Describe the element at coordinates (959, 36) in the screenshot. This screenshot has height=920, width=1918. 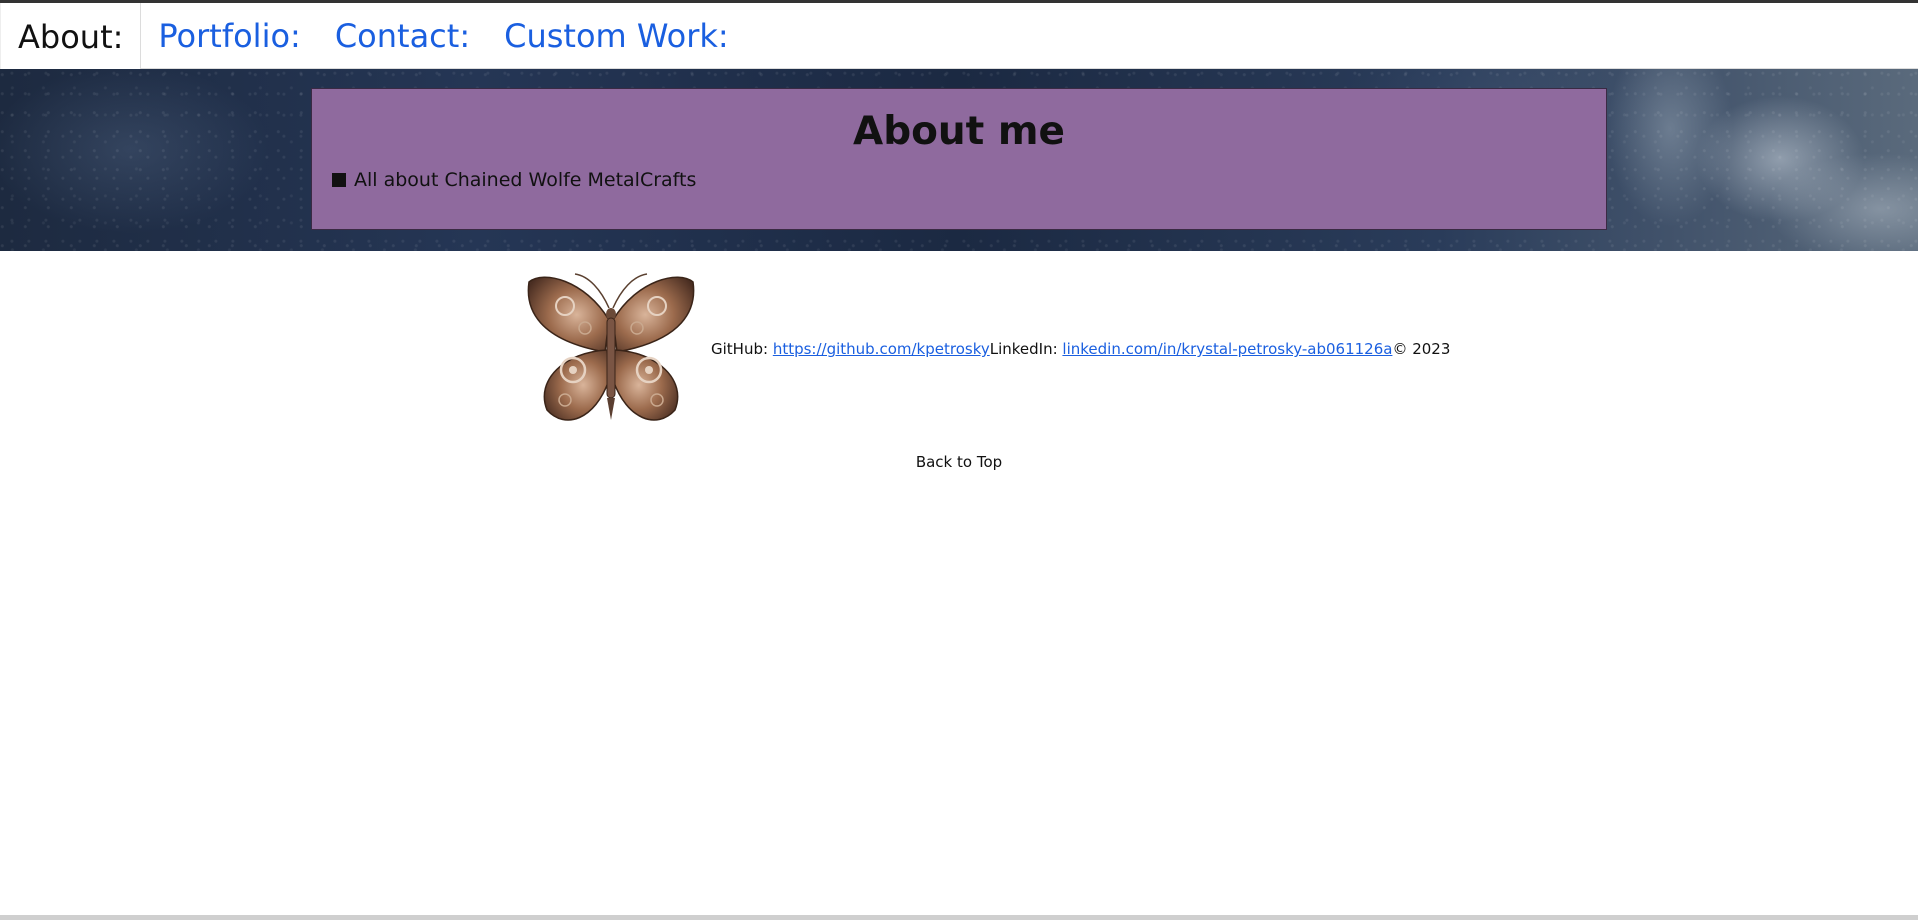
I see `main-nav: About: Portfolio: Contact: Custom Work:` at that location.